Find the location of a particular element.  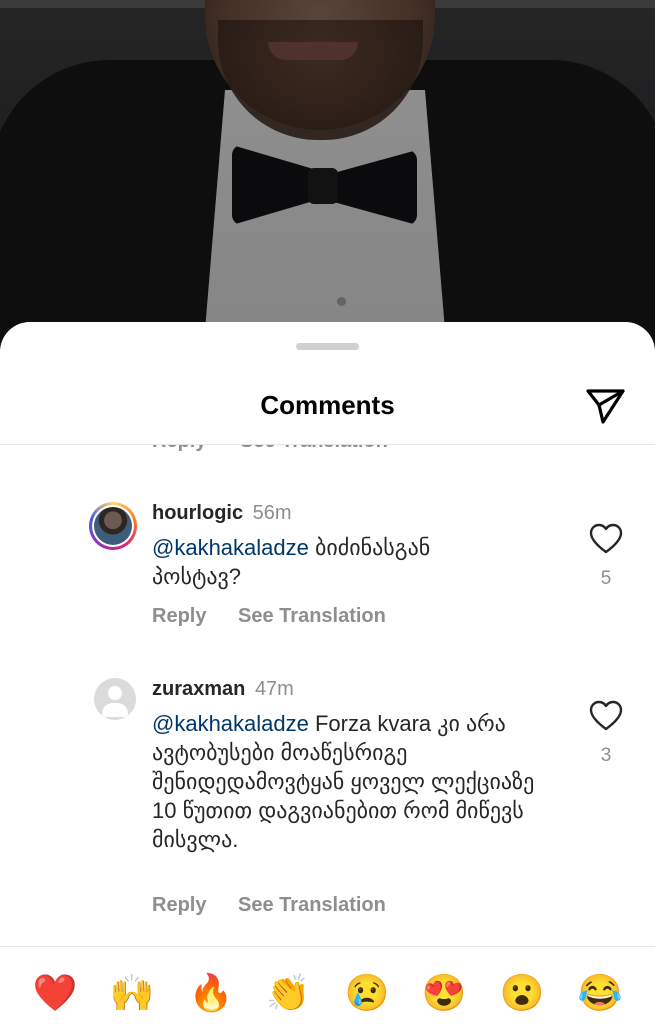

fire-emoji: 🔥 is located at coordinates (211, 993).